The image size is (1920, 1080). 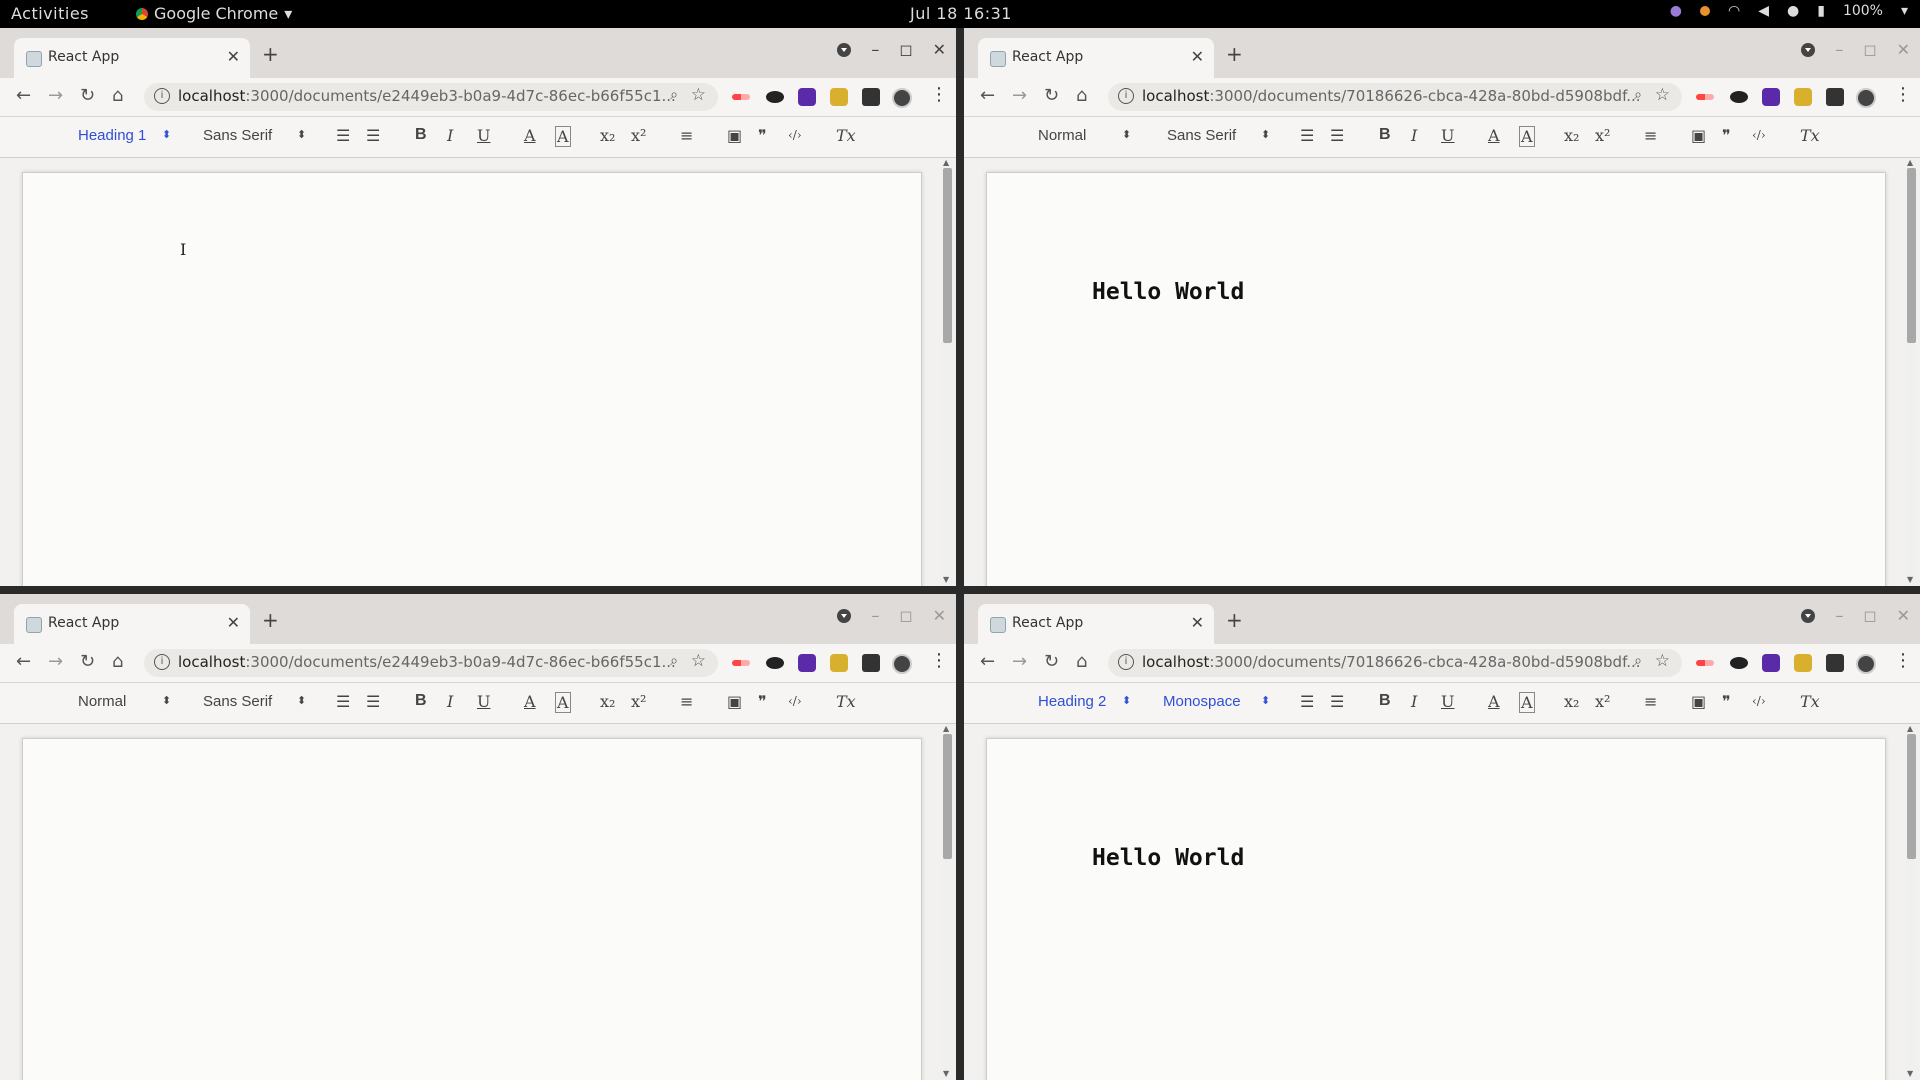 What do you see at coordinates (1216, 701) in the screenshot?
I see `font-family-select: Monospace ⬍` at bounding box center [1216, 701].